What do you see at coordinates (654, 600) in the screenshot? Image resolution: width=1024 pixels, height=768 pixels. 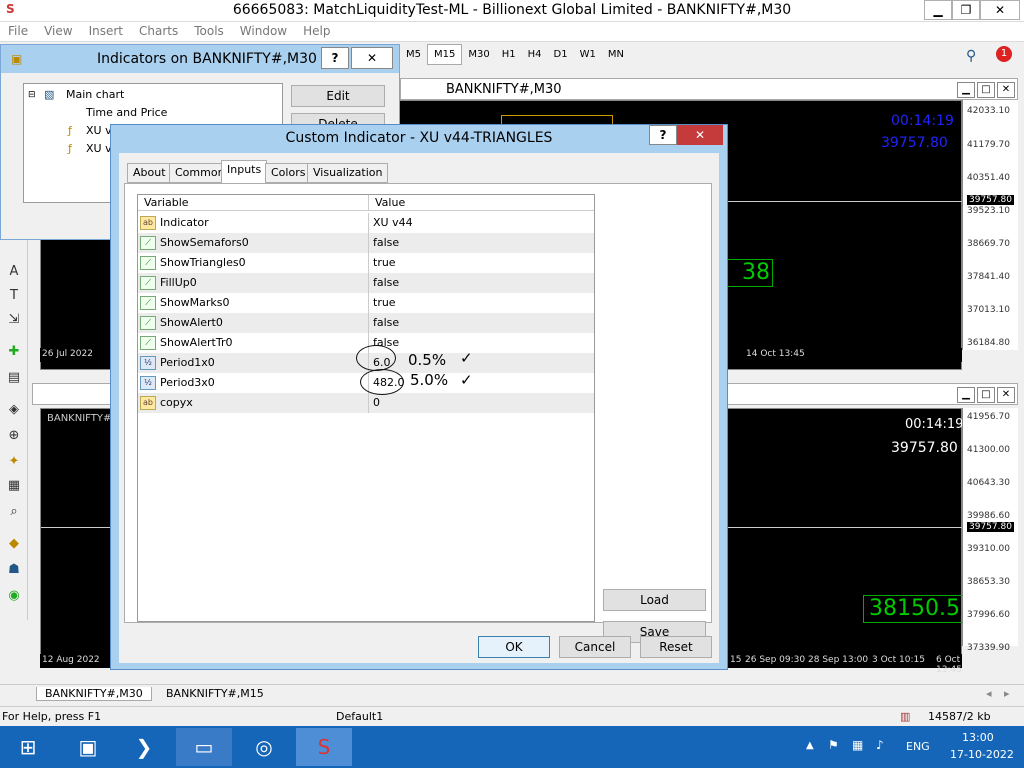 I see `load-button: Load` at bounding box center [654, 600].